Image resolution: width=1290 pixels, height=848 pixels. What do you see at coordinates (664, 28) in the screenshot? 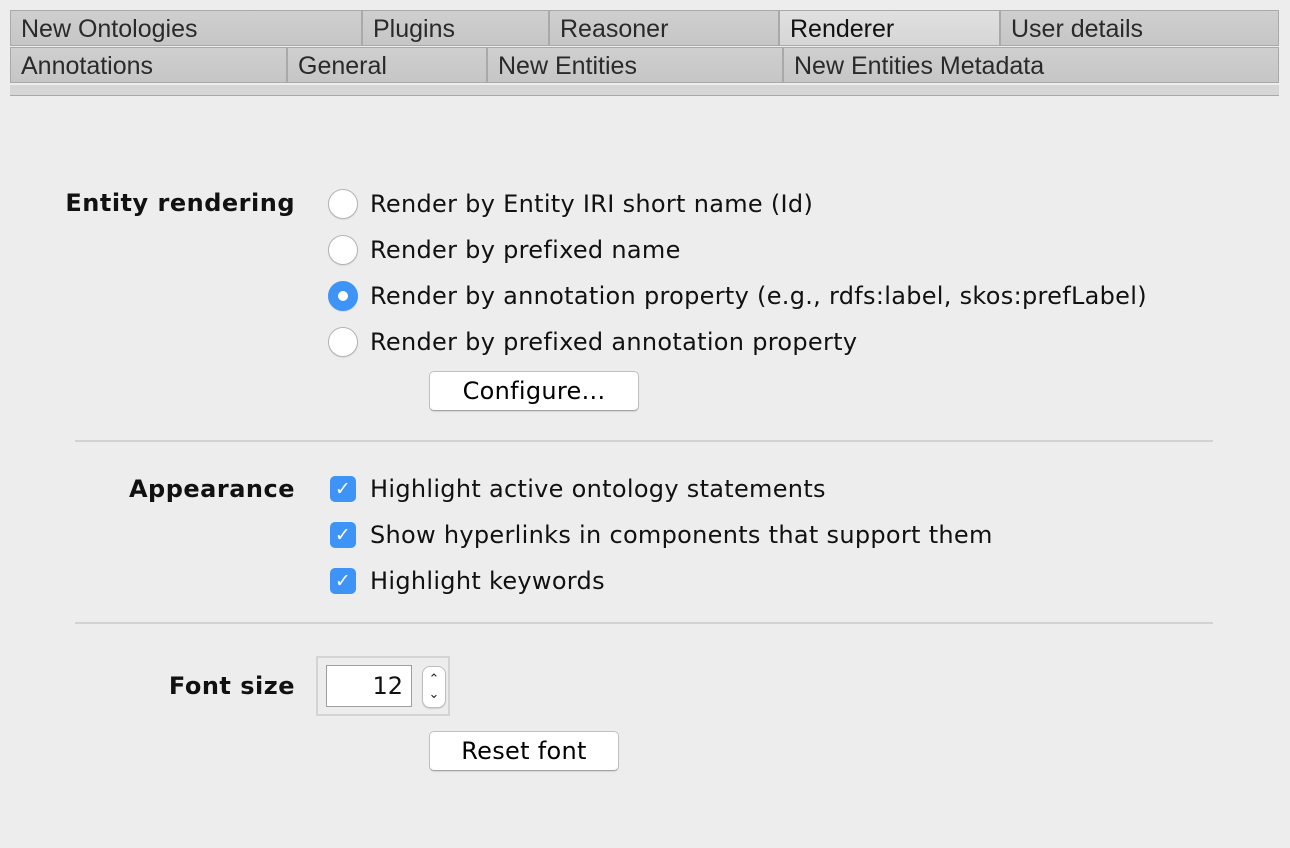
I see `tab-reasoner: Reasoner` at bounding box center [664, 28].